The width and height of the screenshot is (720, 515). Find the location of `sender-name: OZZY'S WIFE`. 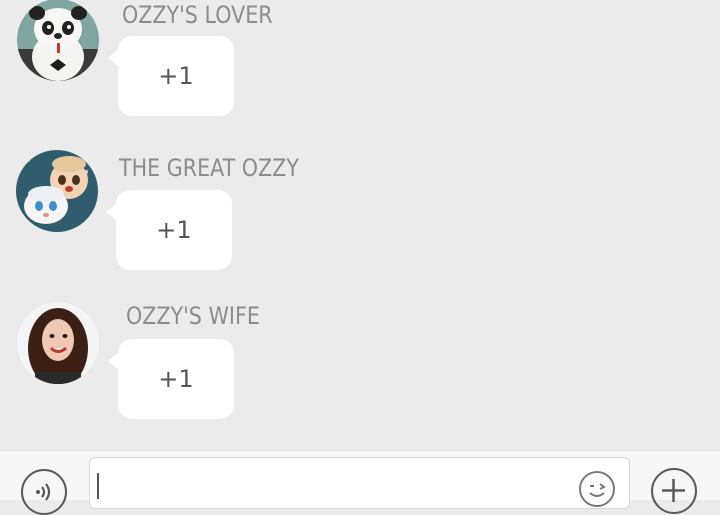

sender-name: OZZY'S WIFE is located at coordinates (193, 316).